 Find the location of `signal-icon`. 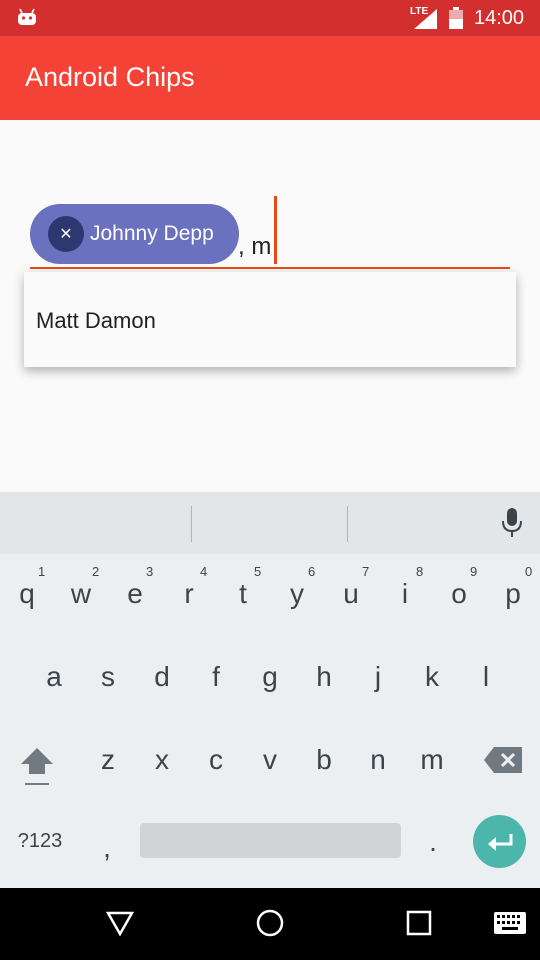

signal-icon is located at coordinates (425, 19).